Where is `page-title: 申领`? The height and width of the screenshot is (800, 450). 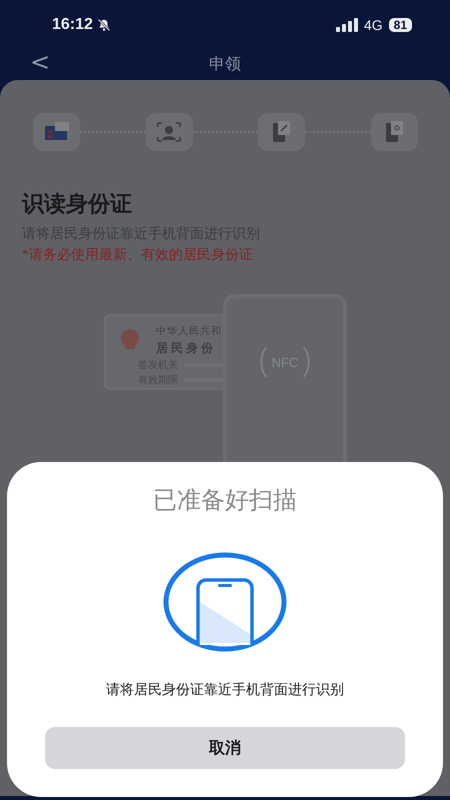
page-title: 申领 is located at coordinates (225, 64).